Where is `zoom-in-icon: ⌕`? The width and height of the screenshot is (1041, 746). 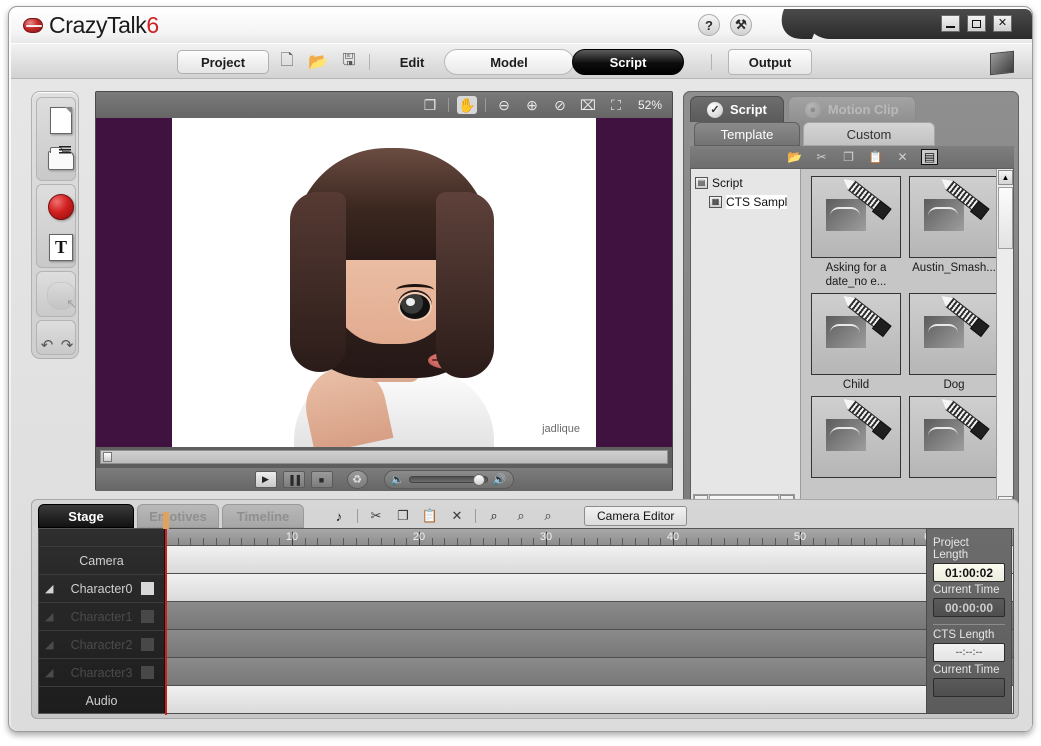
zoom-in-icon: ⌕ is located at coordinates (494, 516).